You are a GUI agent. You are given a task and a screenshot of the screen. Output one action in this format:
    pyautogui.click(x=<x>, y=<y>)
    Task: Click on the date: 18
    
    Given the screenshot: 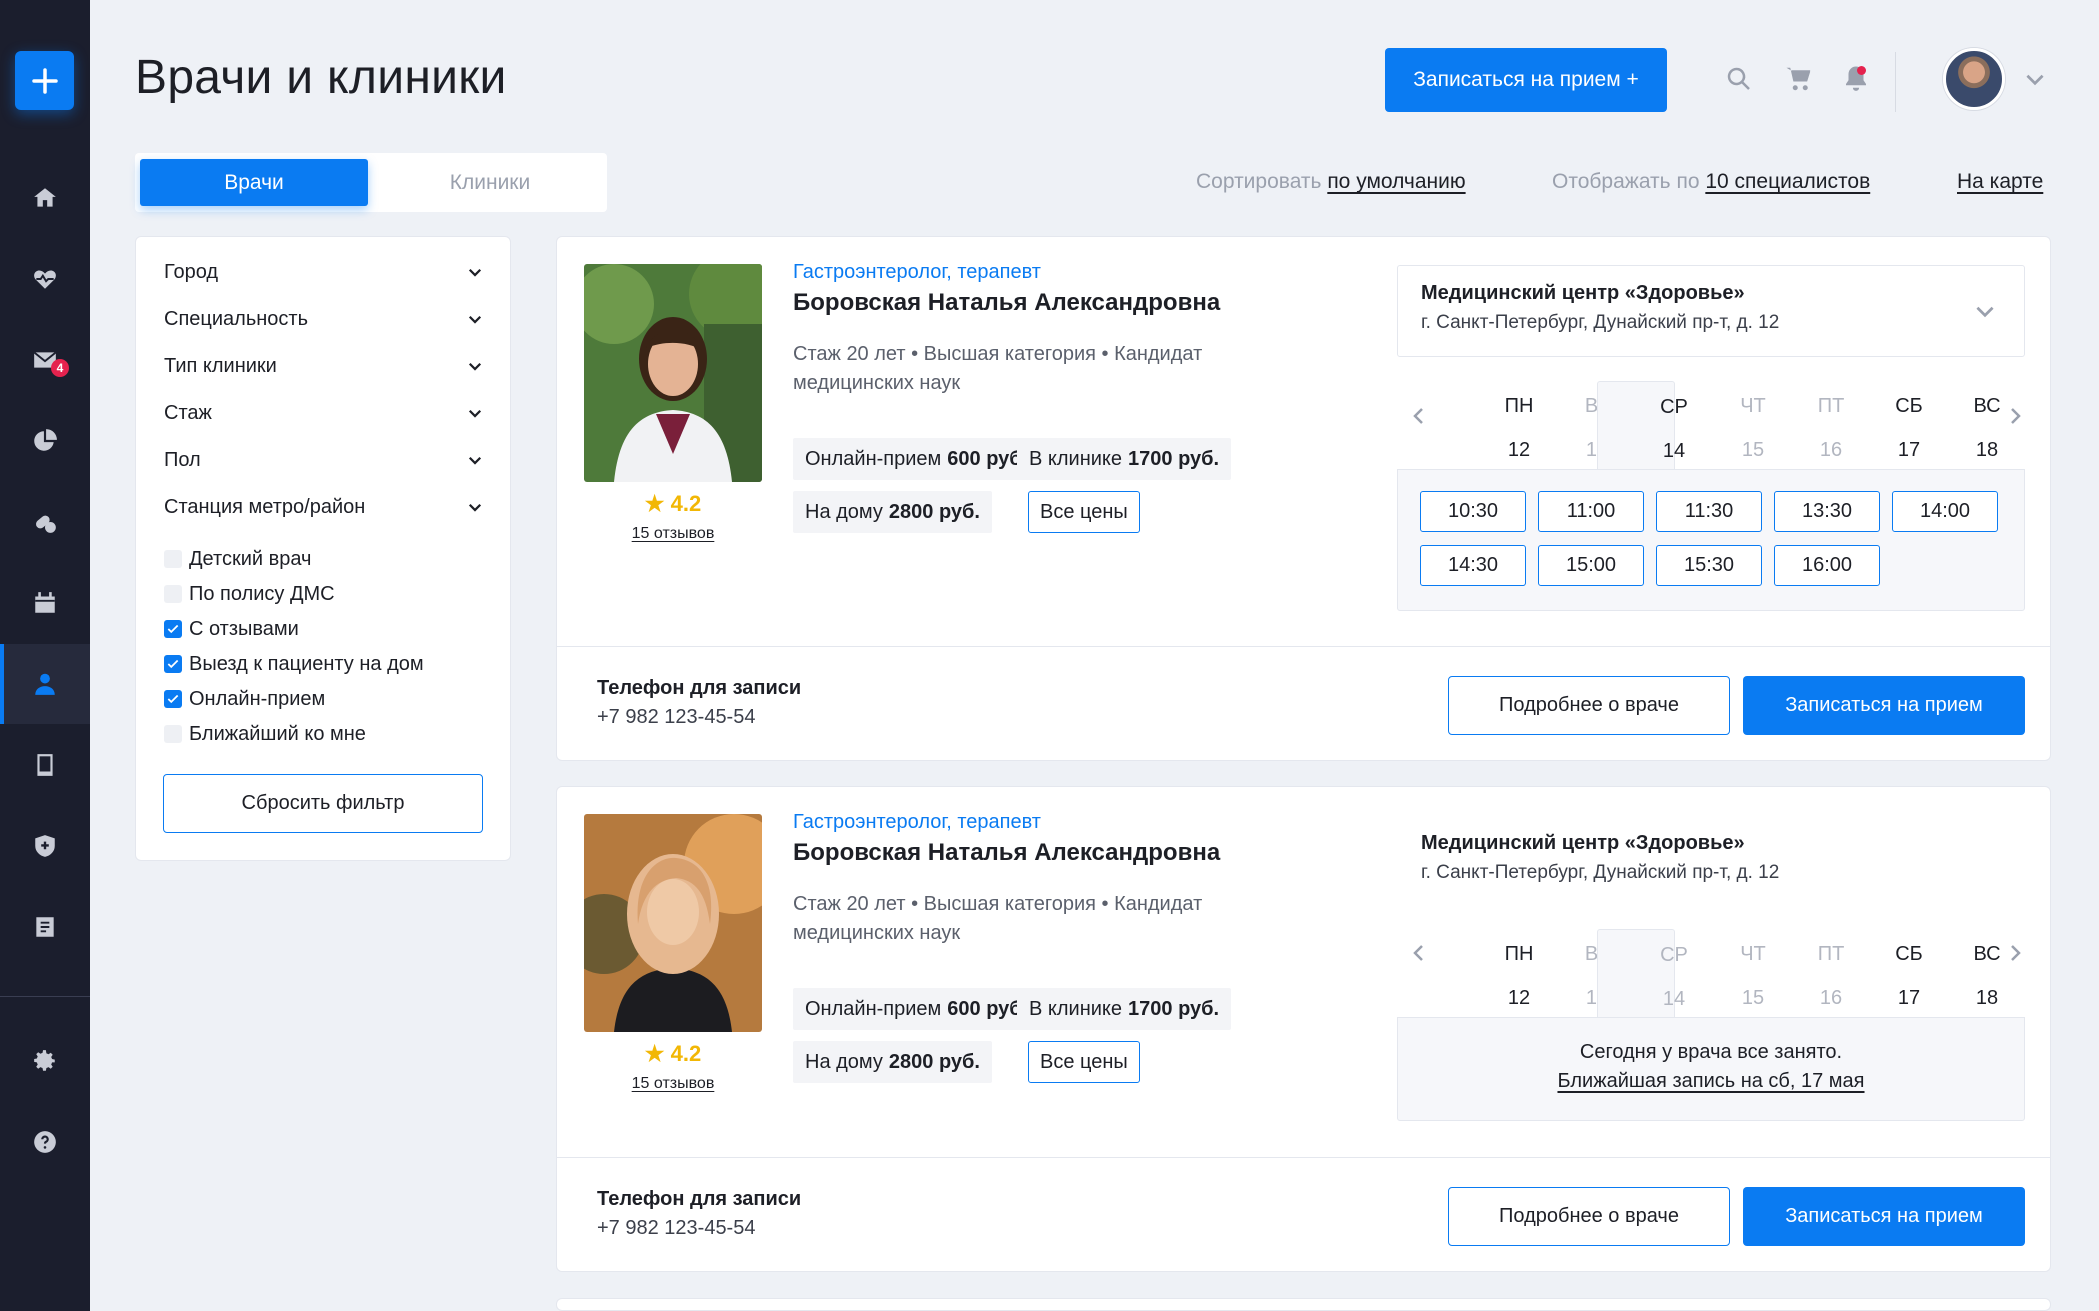 What is the action you would take?
    pyautogui.click(x=1987, y=998)
    